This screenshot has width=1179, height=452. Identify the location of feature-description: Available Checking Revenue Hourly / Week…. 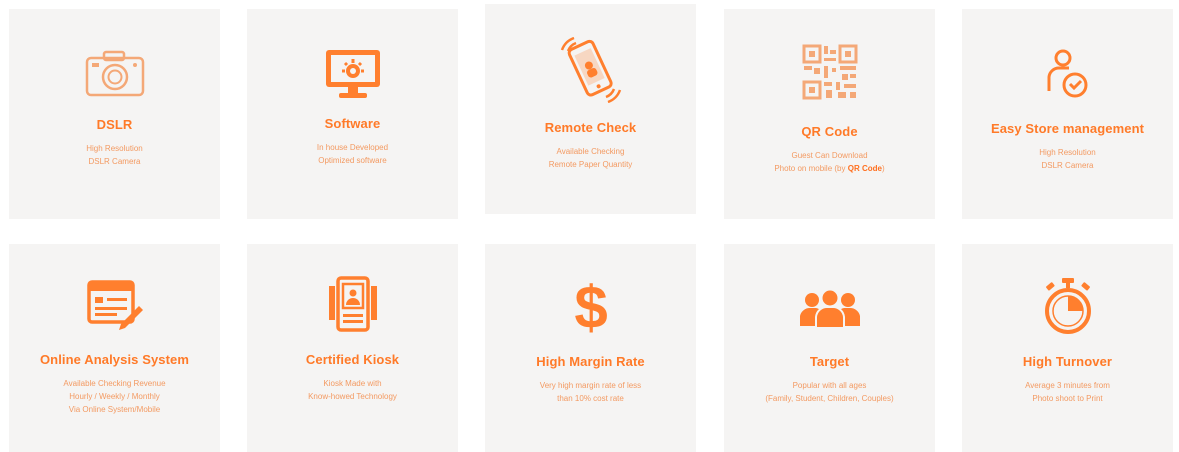
(114, 396).